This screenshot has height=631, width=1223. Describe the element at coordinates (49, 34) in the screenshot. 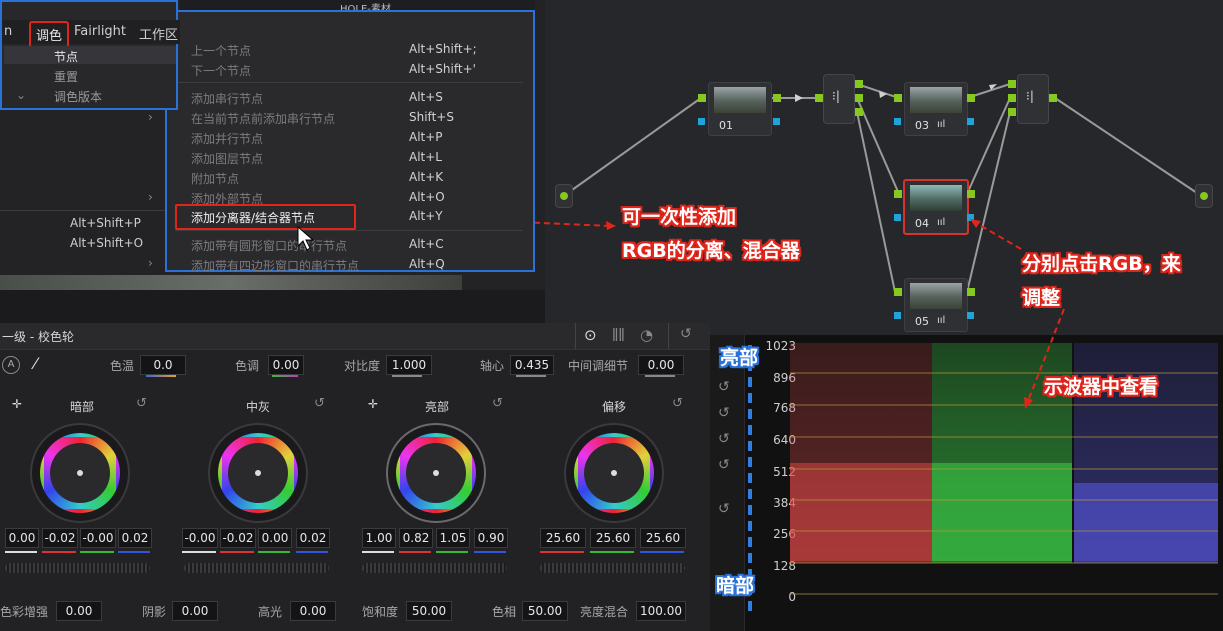

I see `menu-color: 调色` at that location.